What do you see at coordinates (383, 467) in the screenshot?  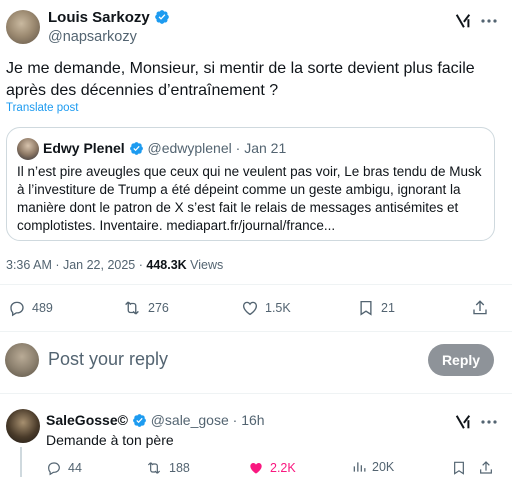 I see `reply-views-count: 20K` at bounding box center [383, 467].